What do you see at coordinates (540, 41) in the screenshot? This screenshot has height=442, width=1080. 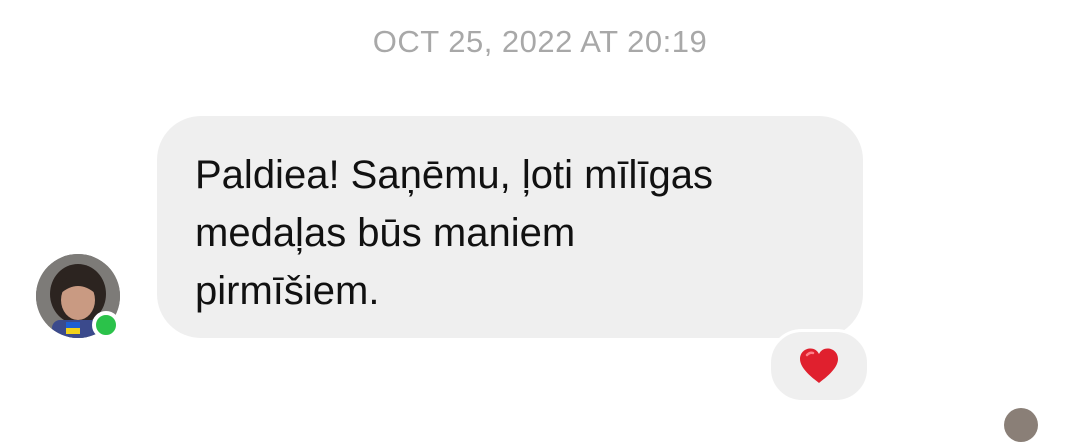 I see `message-timestamp: OCT 25, 2022 AT 20:19` at bounding box center [540, 41].